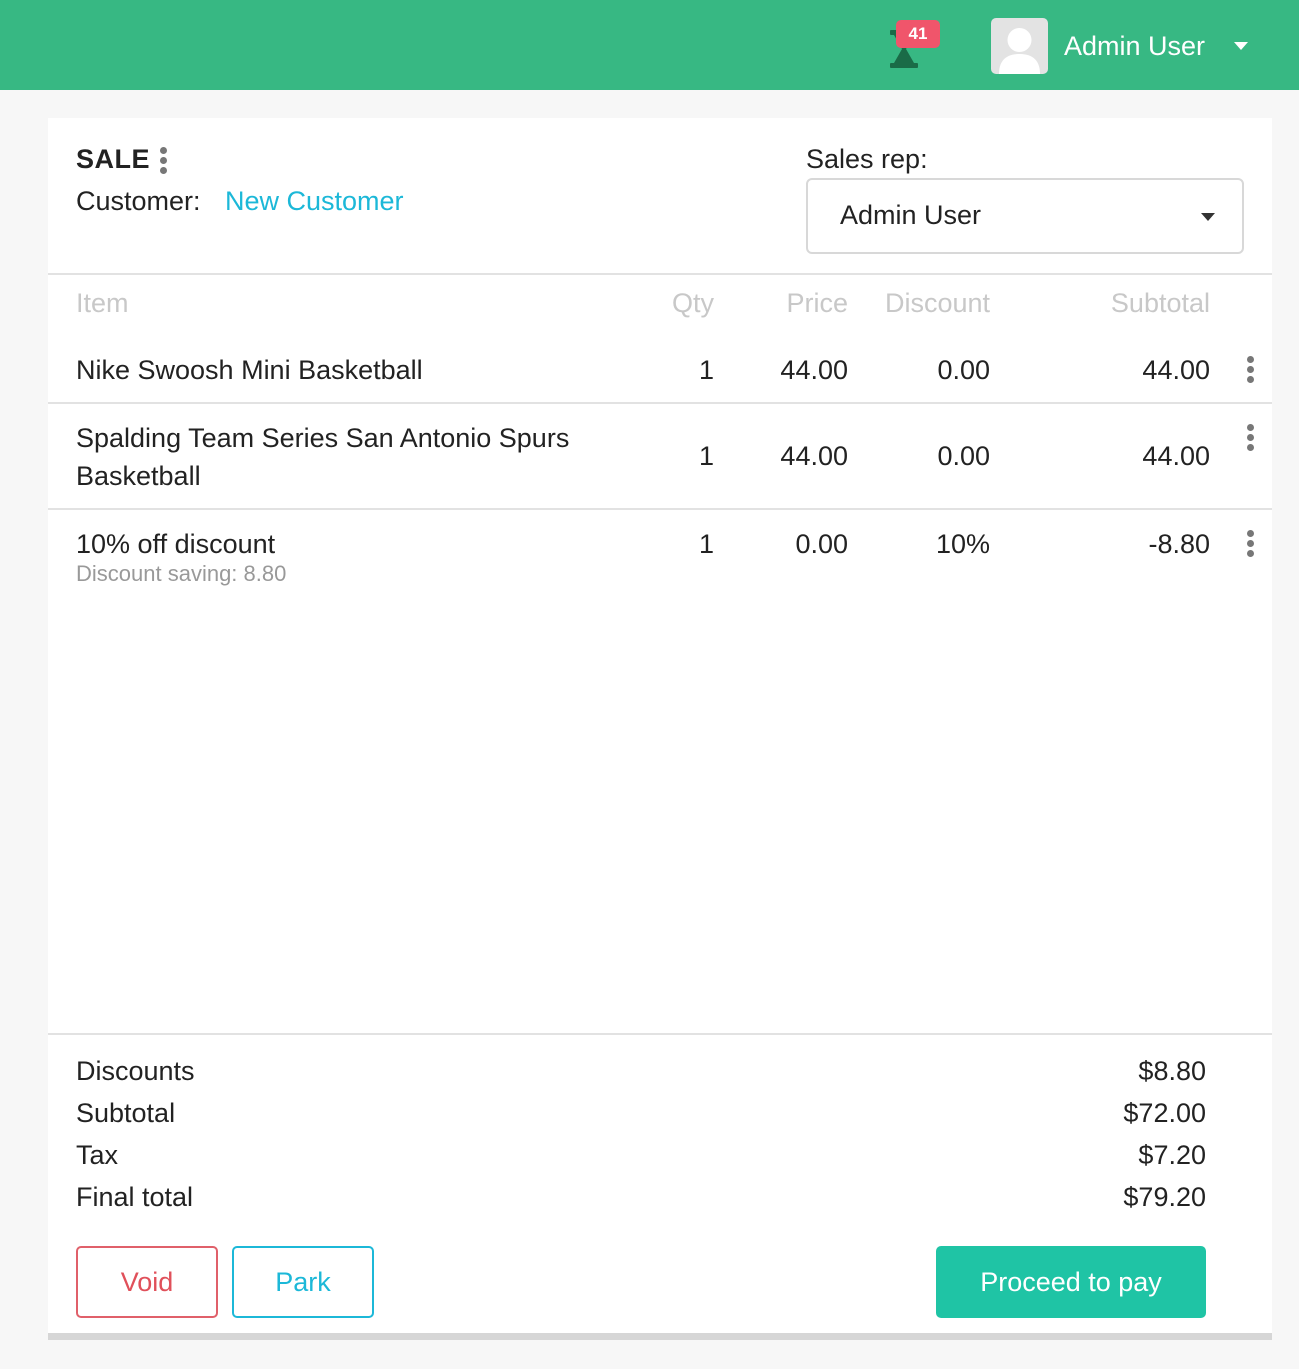  I want to click on chevron-down-icon, so click(1208, 217).